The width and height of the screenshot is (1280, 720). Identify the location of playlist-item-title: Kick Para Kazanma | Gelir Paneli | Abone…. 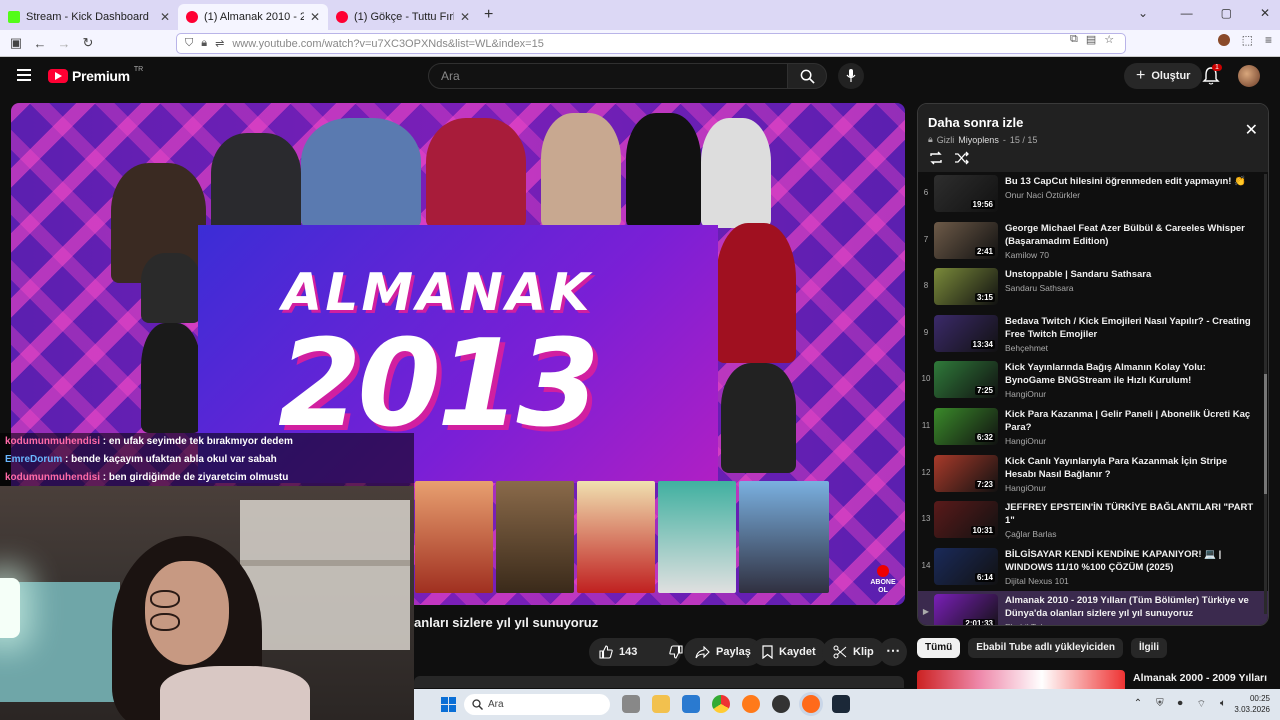
(1130, 421).